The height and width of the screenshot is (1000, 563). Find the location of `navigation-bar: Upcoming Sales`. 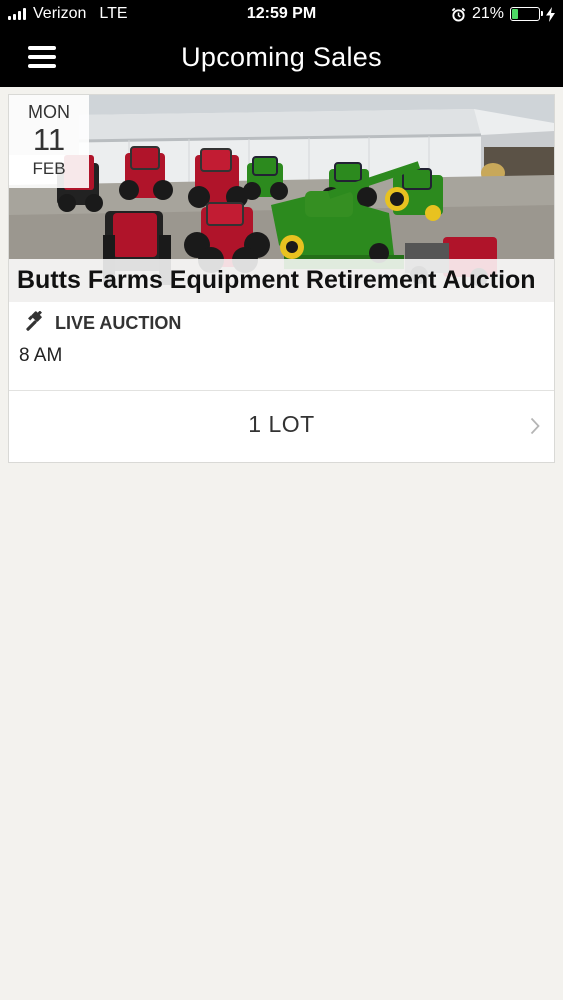

navigation-bar: Upcoming Sales is located at coordinates (281, 58).